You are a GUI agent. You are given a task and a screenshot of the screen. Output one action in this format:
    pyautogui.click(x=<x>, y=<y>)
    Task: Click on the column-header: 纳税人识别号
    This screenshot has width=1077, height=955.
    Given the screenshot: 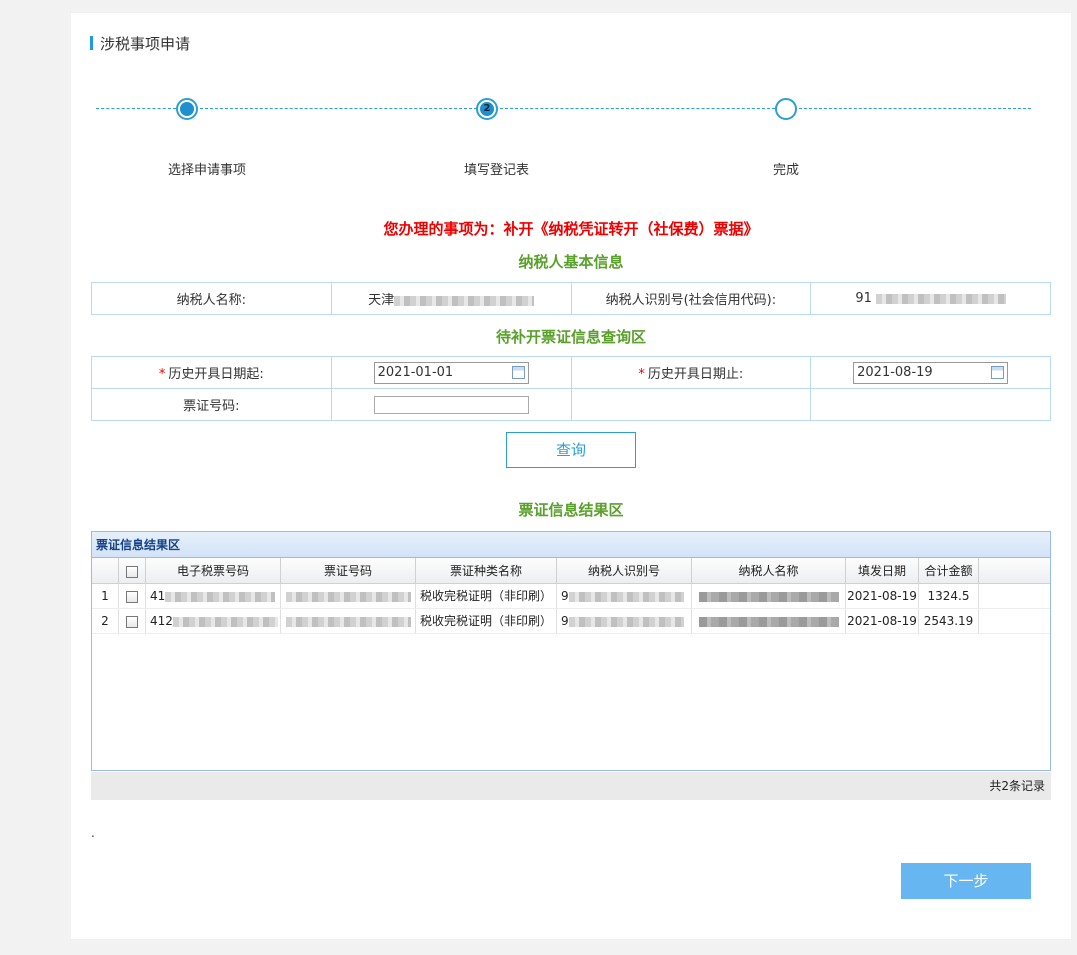 What is the action you would take?
    pyautogui.click(x=624, y=570)
    